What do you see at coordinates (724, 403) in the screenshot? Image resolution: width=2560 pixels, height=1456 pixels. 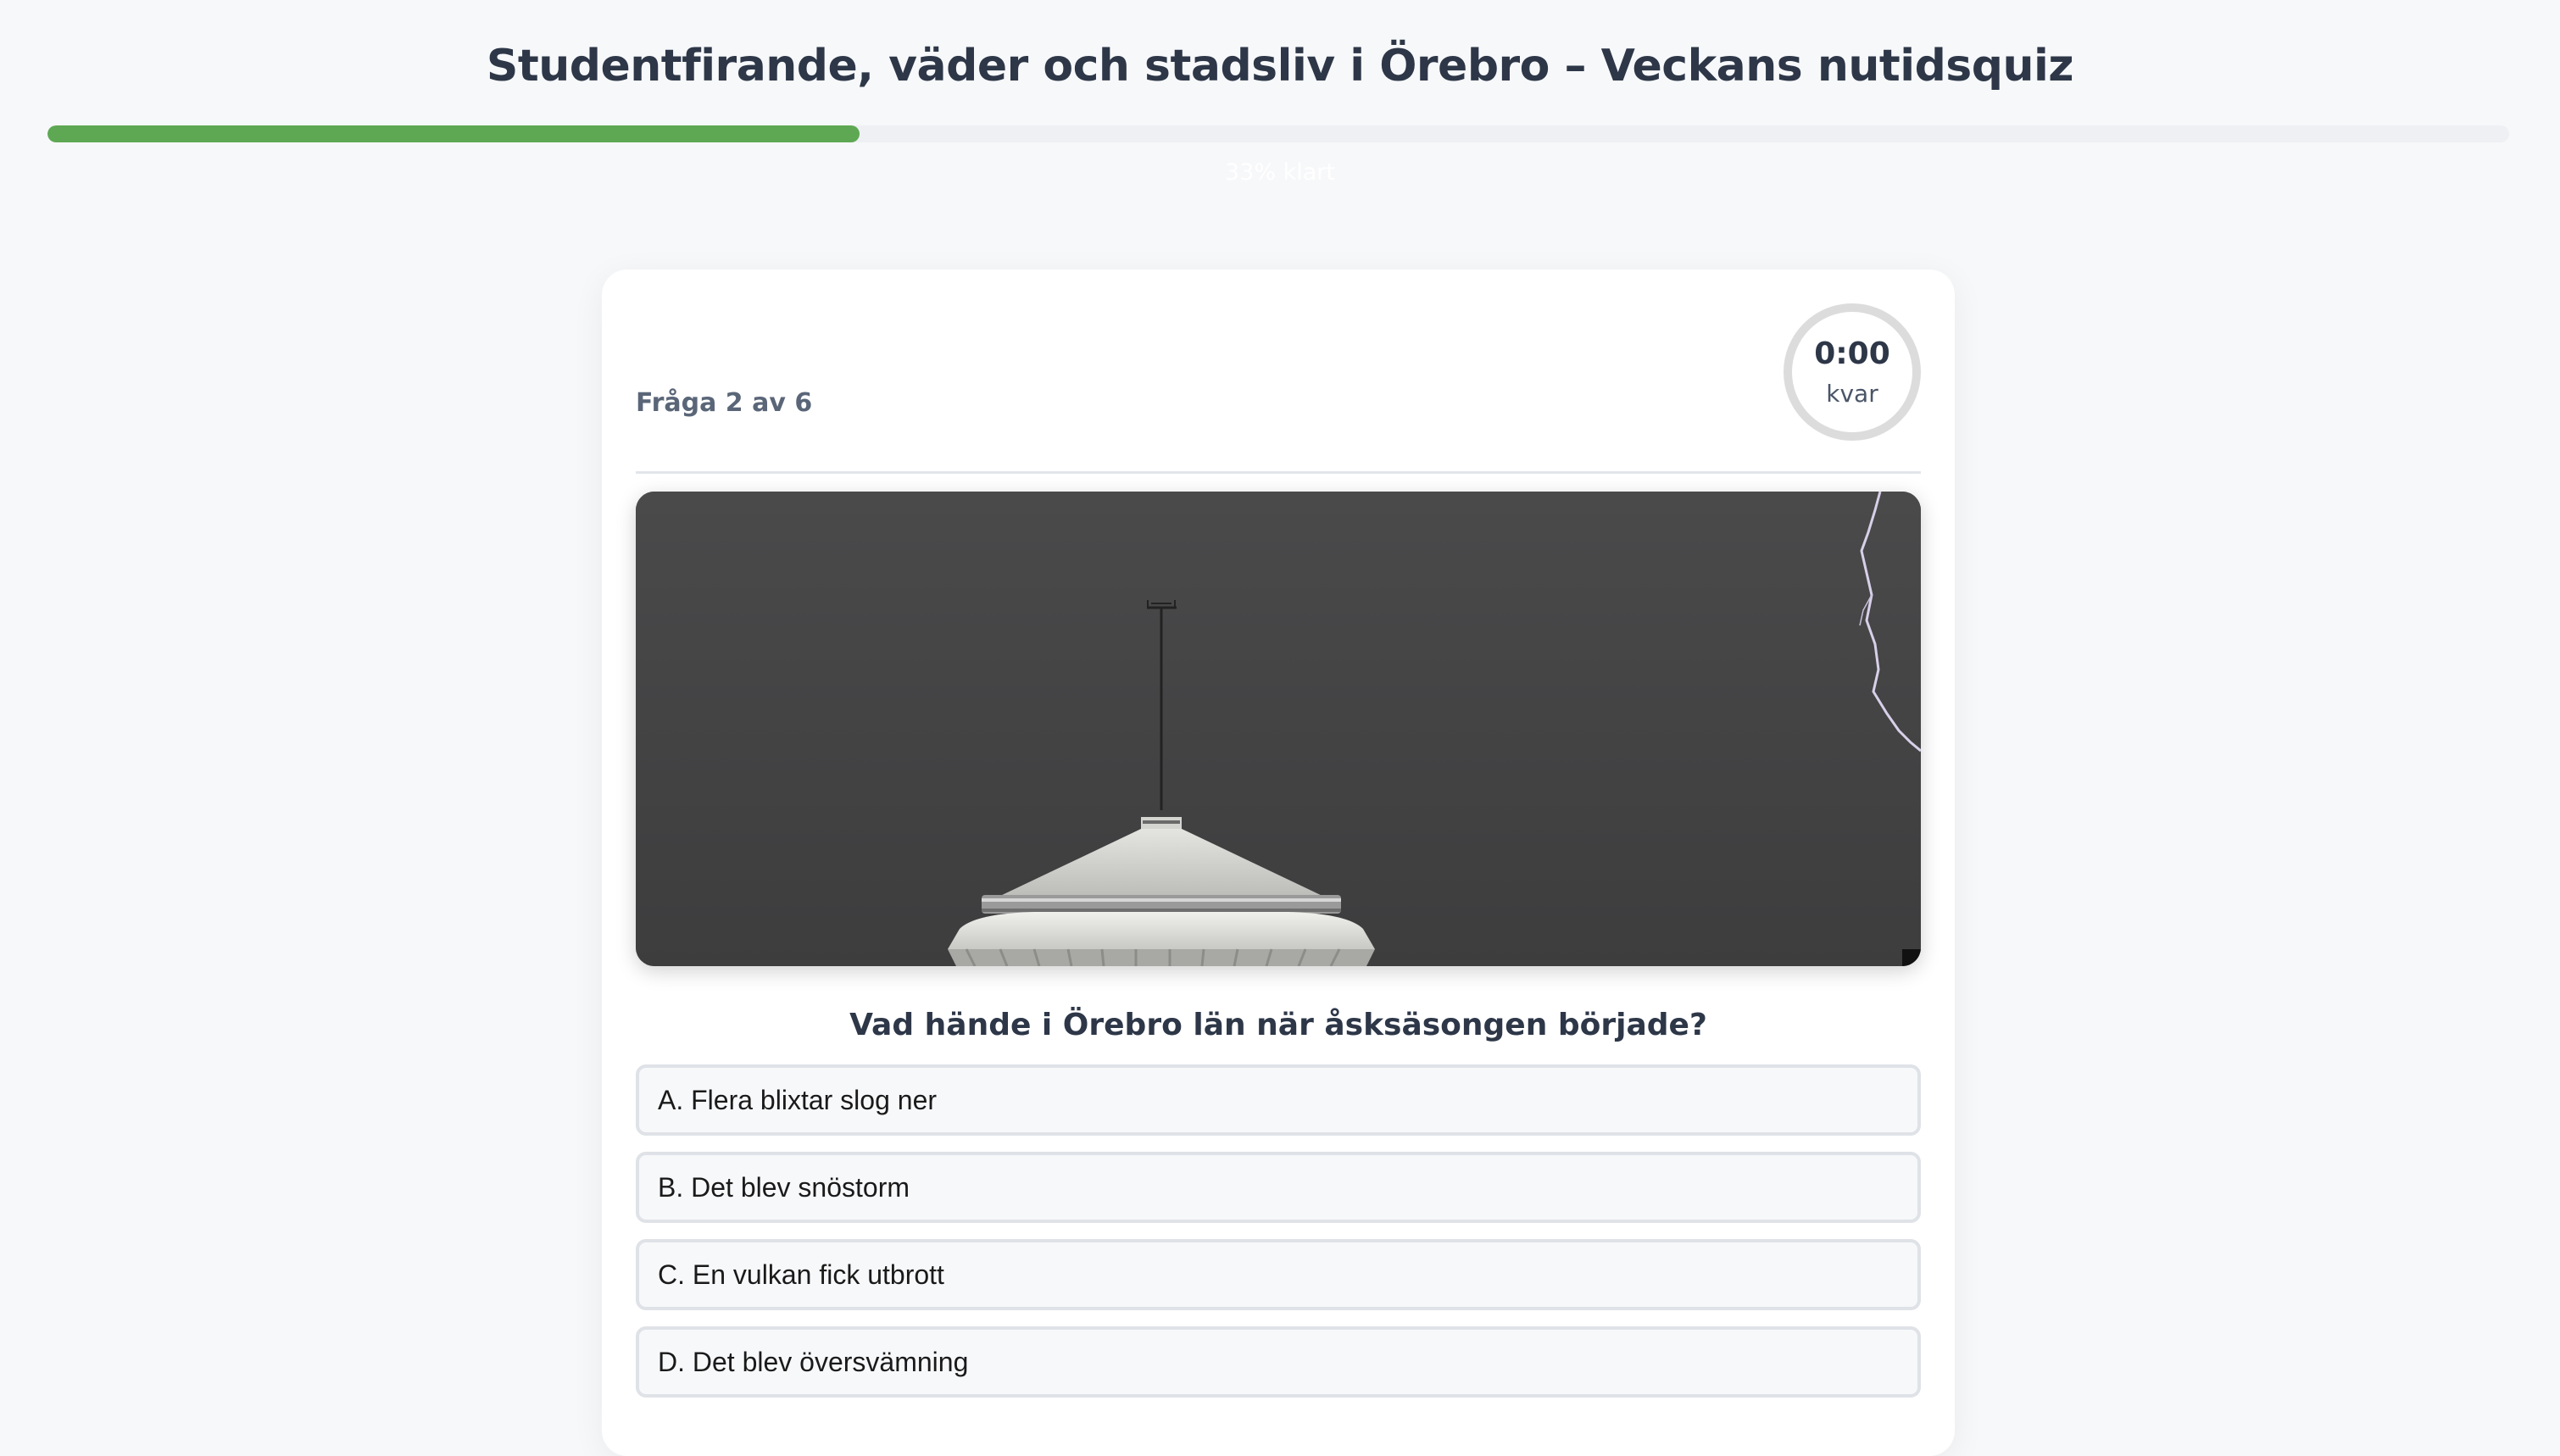 I see `question-counter: Fråga 2 av 6` at bounding box center [724, 403].